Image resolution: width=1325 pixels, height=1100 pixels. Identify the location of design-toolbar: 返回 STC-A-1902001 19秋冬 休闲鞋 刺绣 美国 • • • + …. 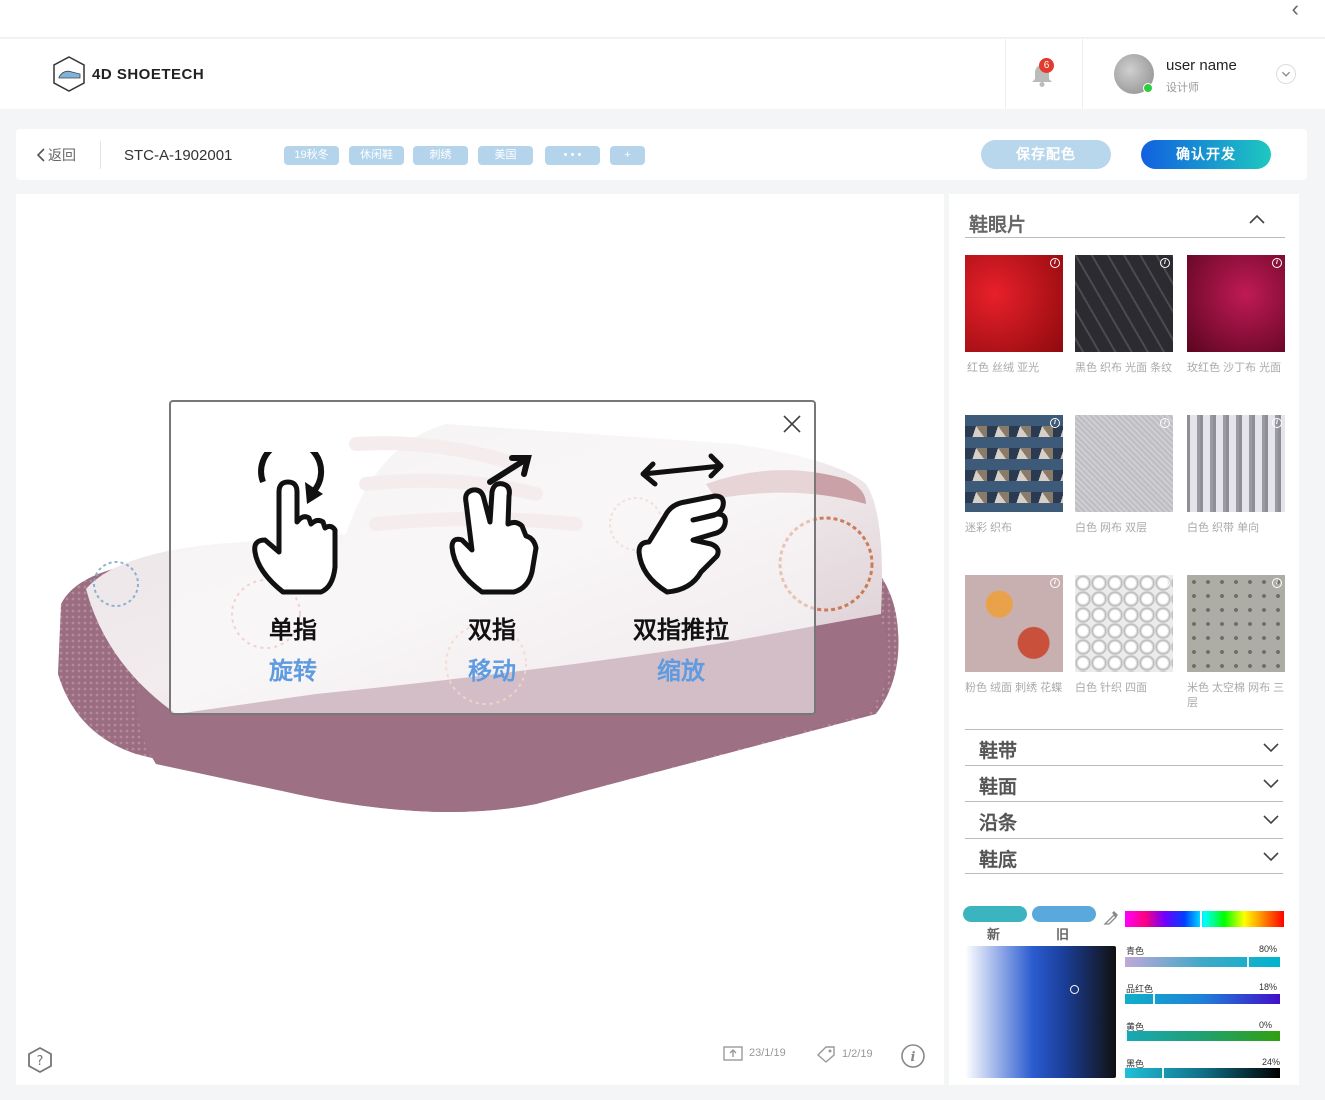
(661, 154).